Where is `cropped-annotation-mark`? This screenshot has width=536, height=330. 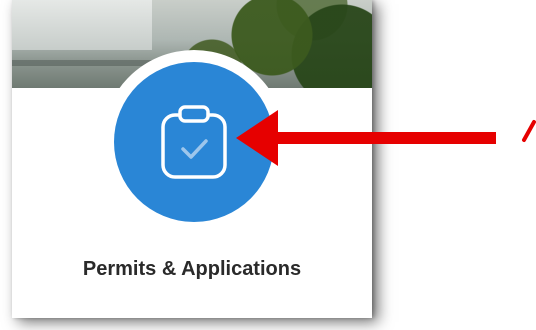 cropped-annotation-mark is located at coordinates (529, 131).